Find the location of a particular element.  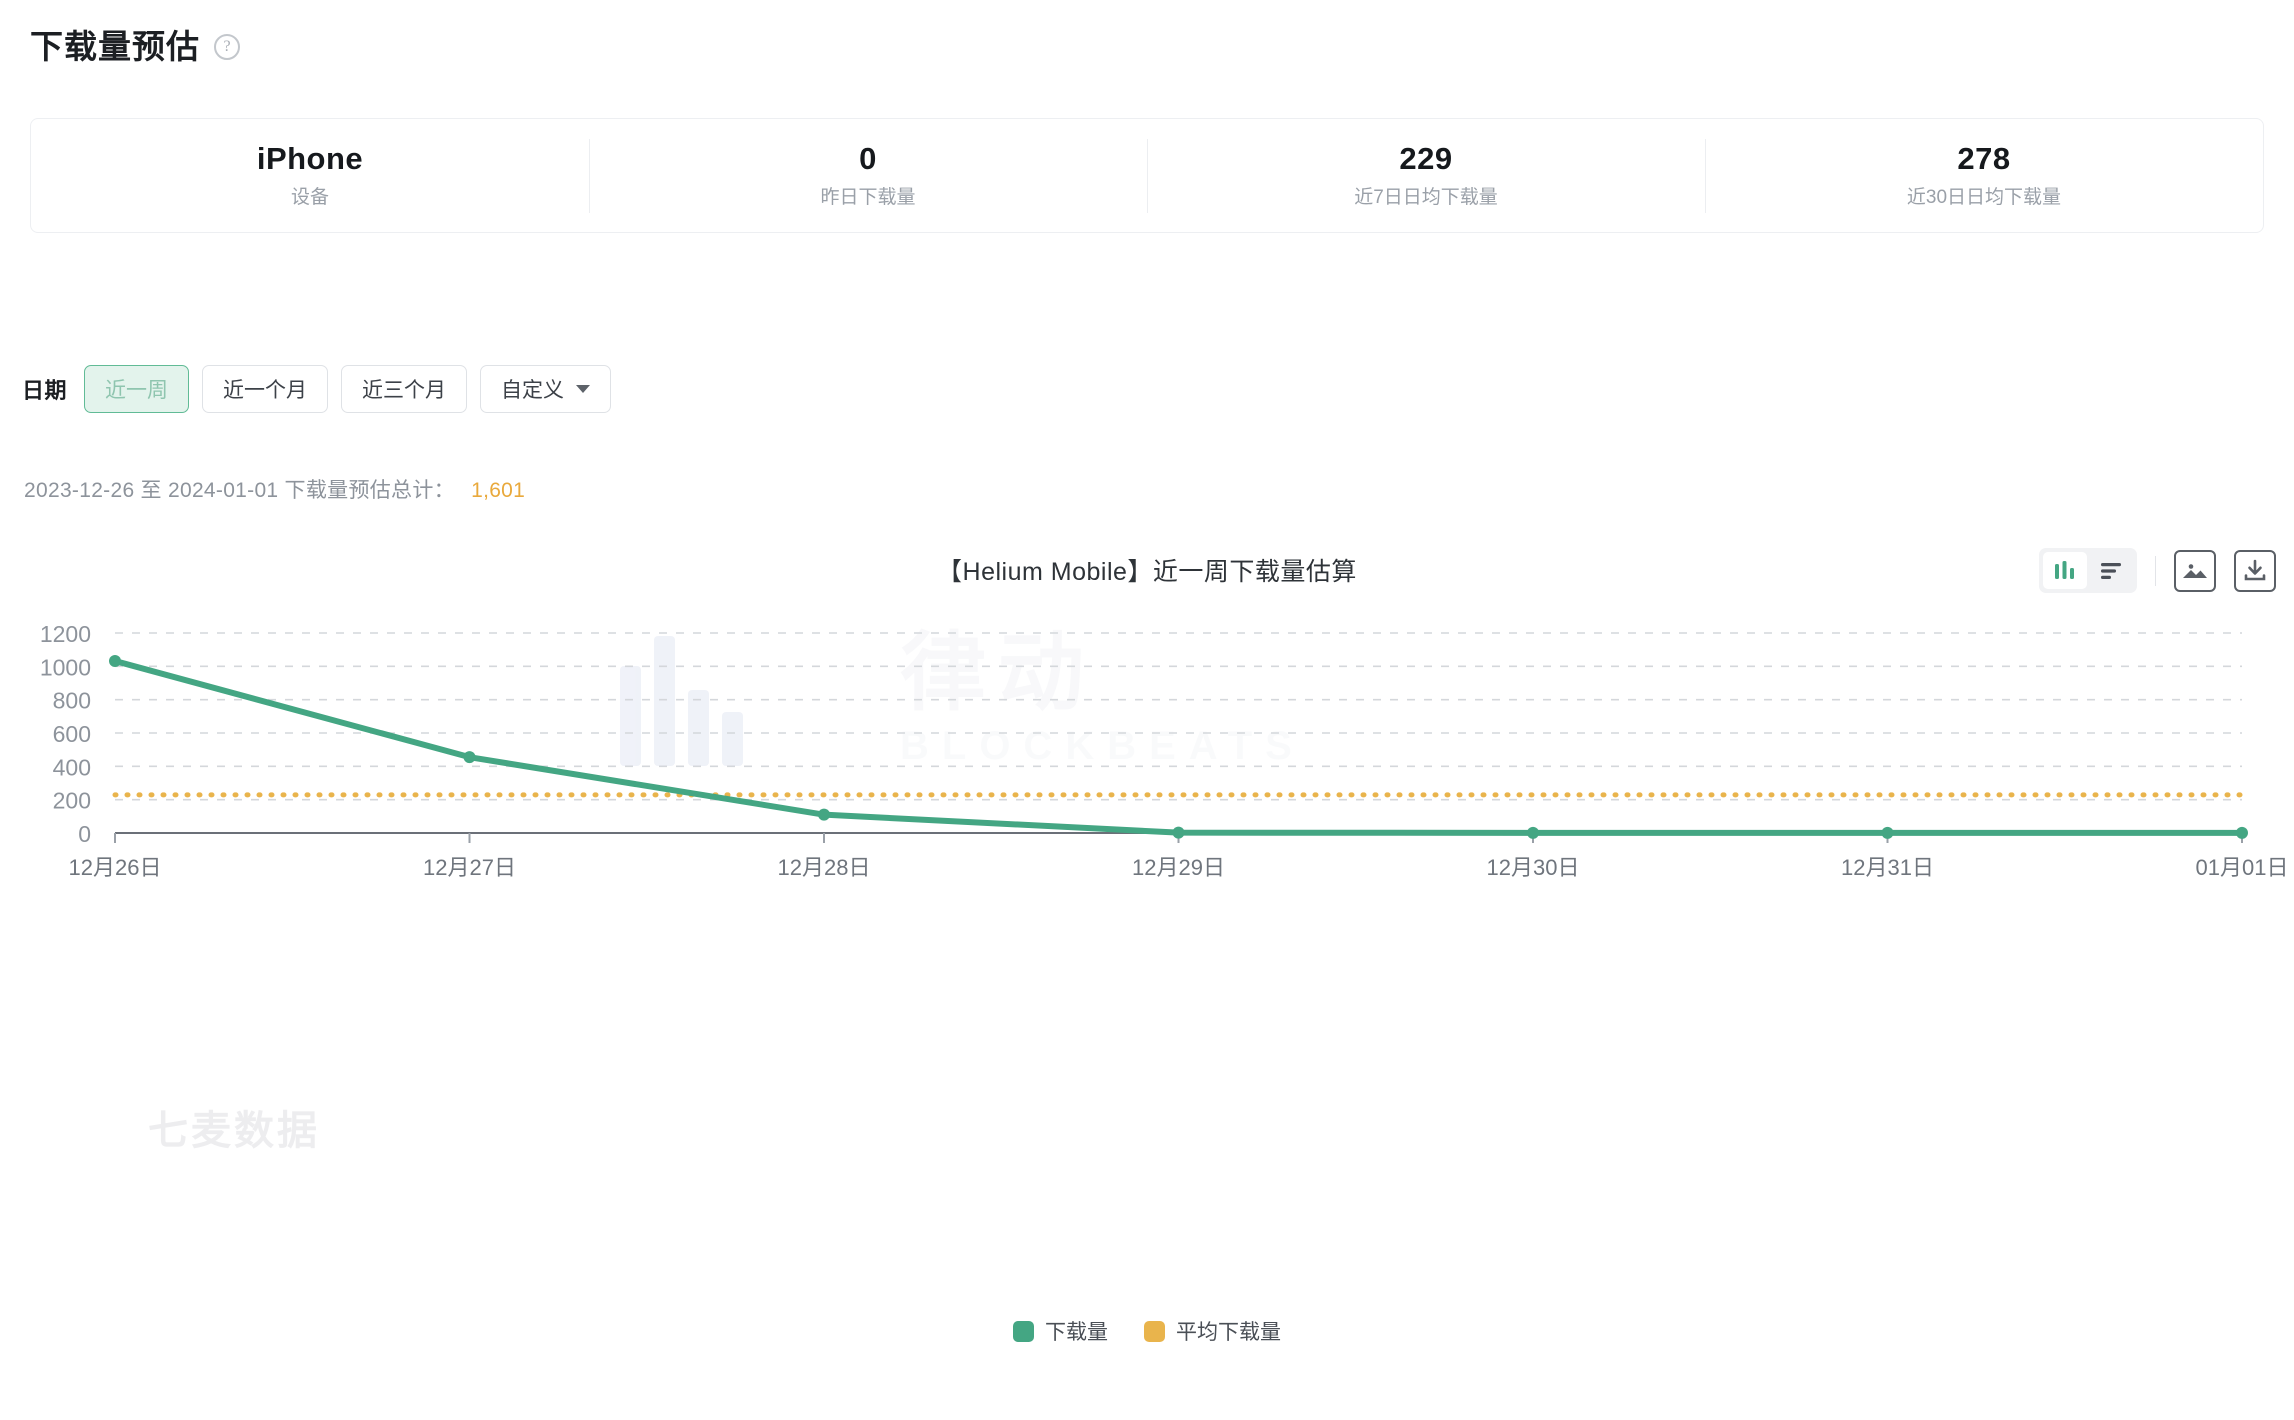

stat-device: iPhone 设备 is located at coordinates (310, 175).